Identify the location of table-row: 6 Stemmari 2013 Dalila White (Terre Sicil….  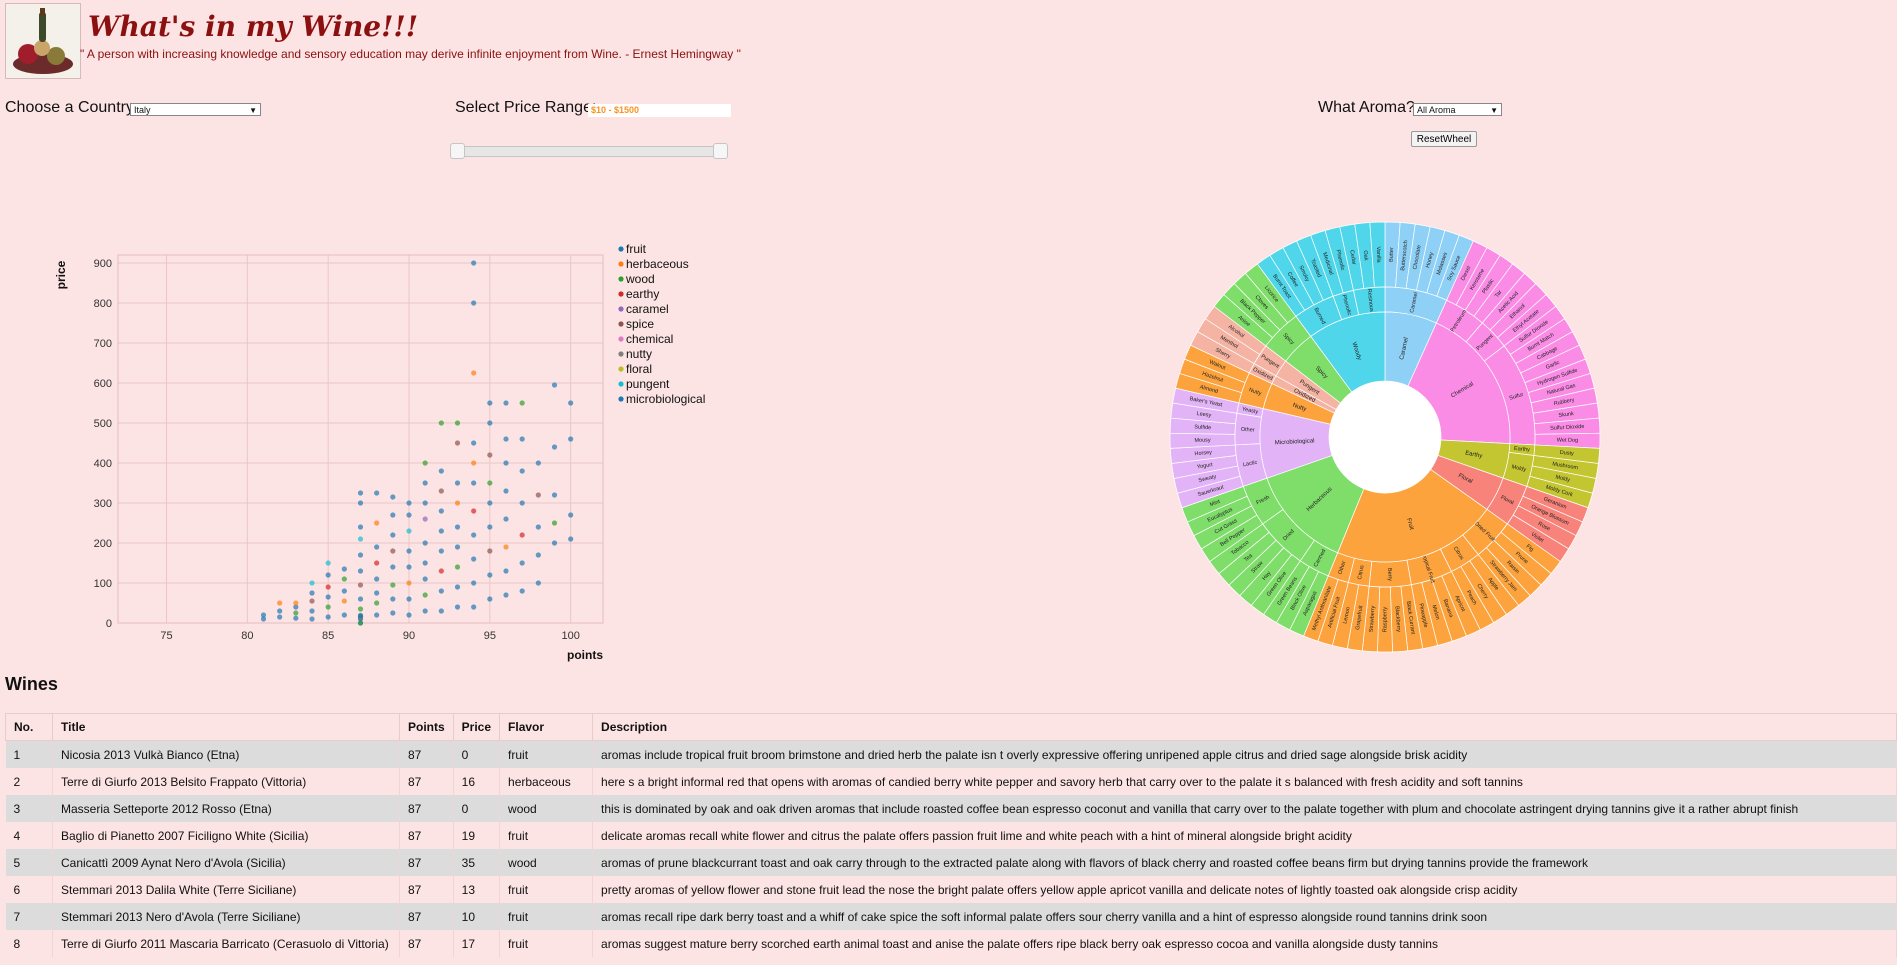
(951, 889).